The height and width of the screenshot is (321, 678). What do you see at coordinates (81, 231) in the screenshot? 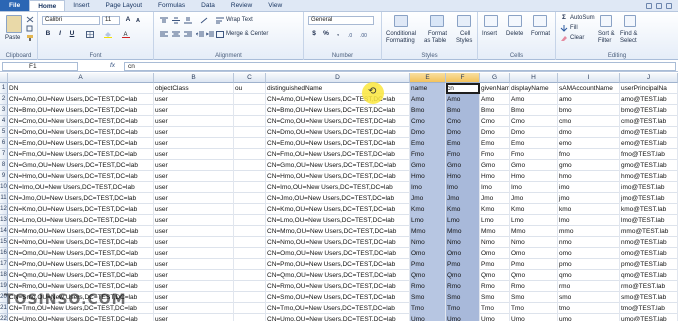
I see `cell-a: CN=Mmo,OU=New Users,DC=TEST,DC=lab` at bounding box center [81, 231].